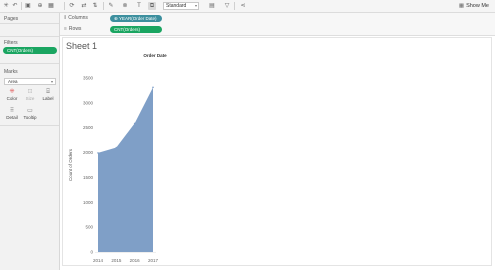  I want to click on swap-icon: ⇄, so click(84, 6).